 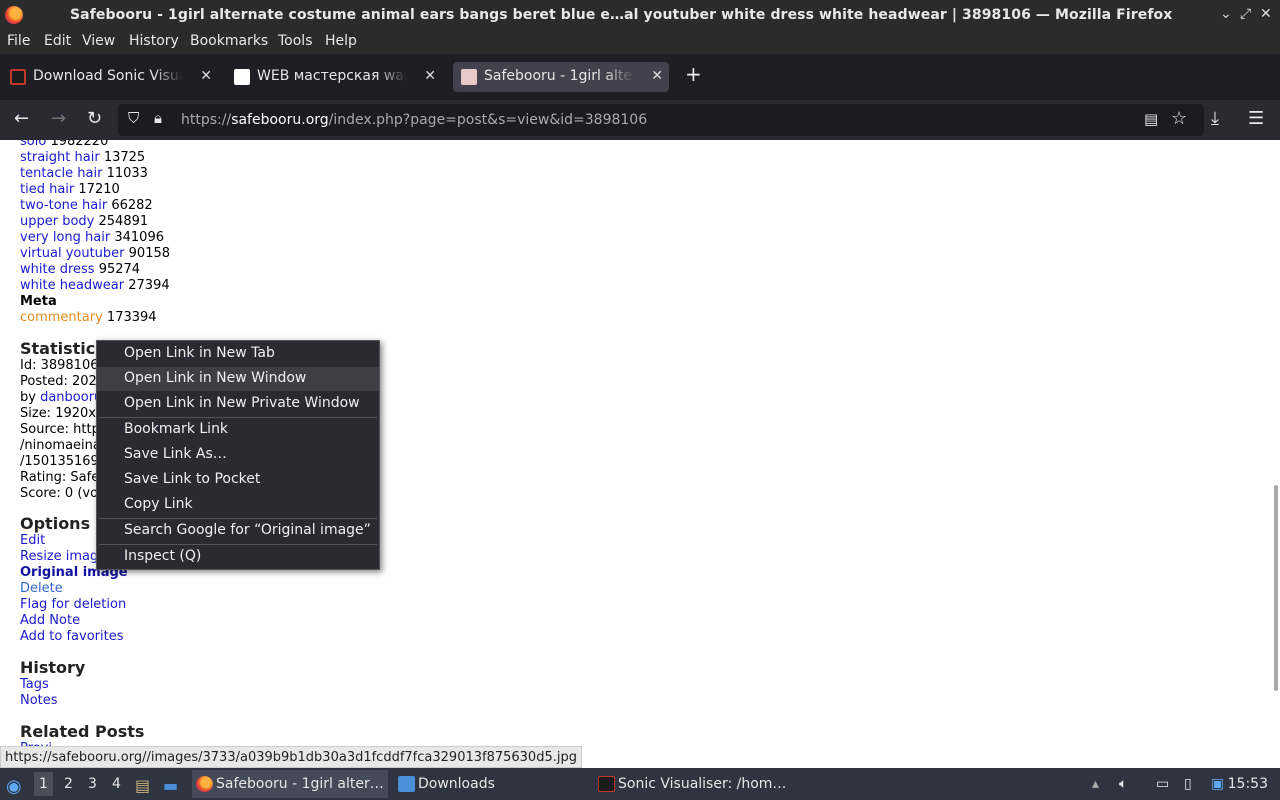 I want to click on tag-count: 17210, so click(x=99, y=189).